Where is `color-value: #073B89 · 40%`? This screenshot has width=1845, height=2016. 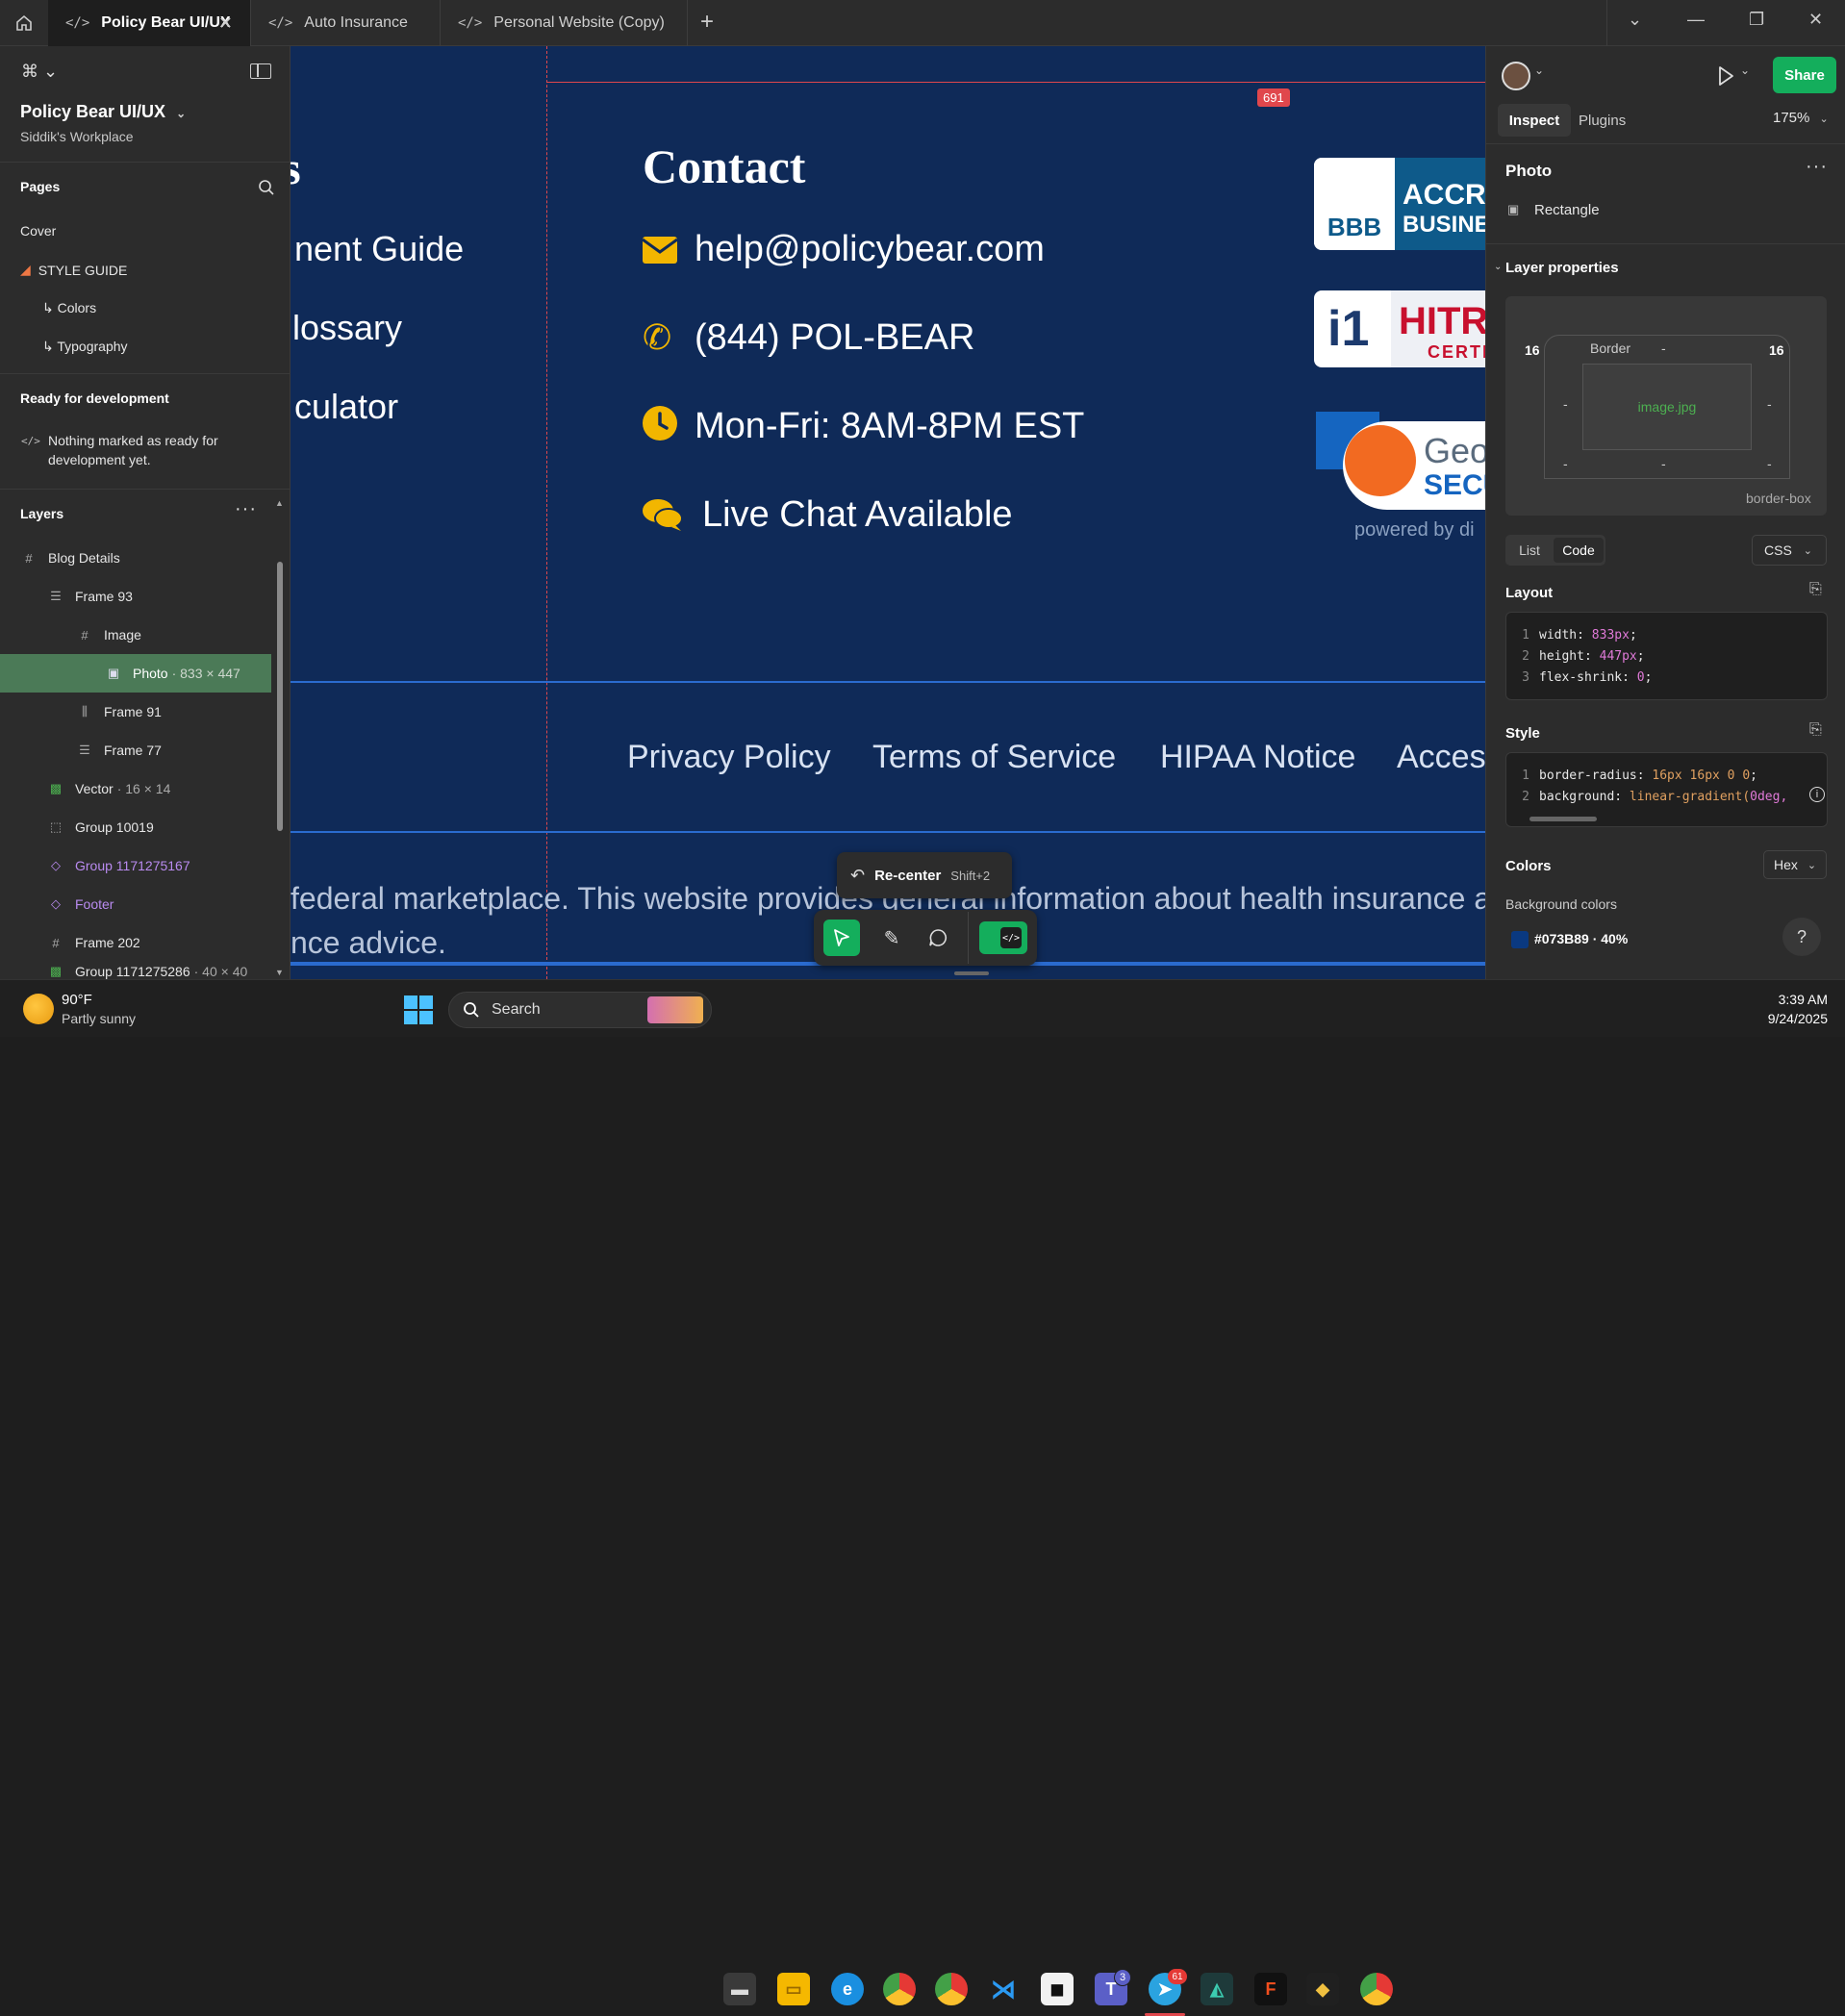
color-value: #073B89 · 40% is located at coordinates (1581, 939).